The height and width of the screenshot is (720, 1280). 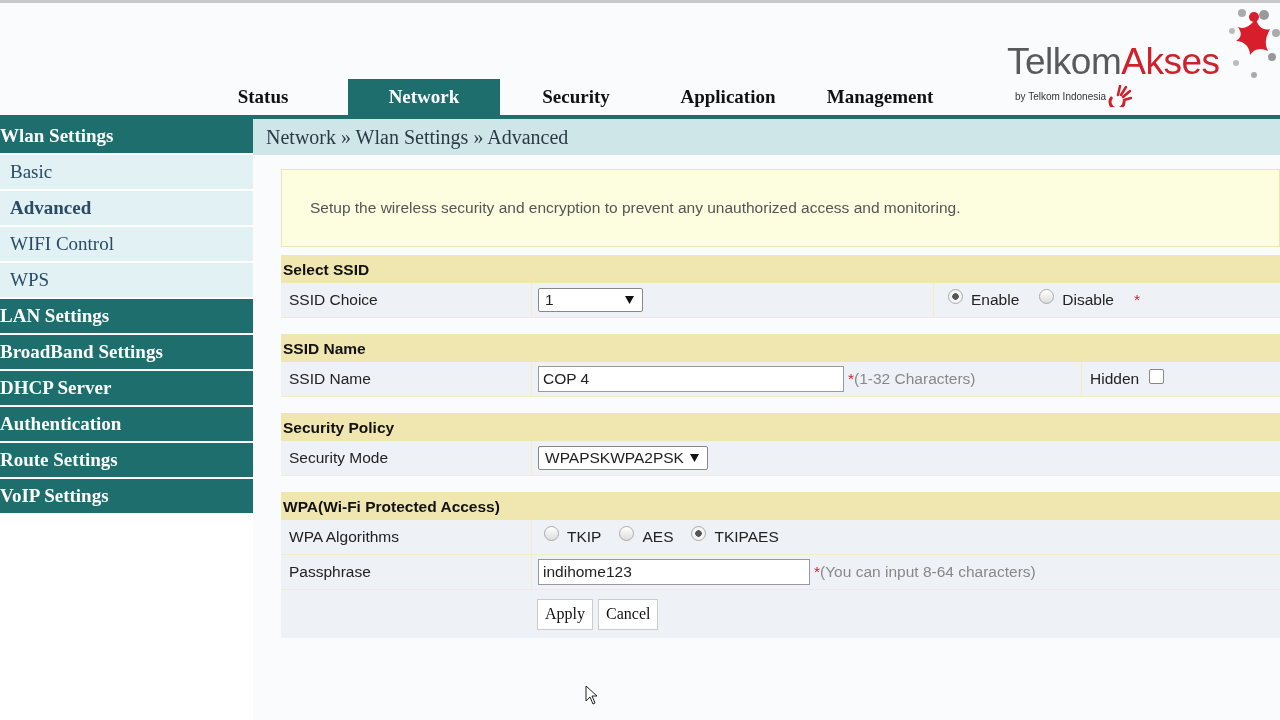 What do you see at coordinates (1157, 376) in the screenshot?
I see `checkbox` at bounding box center [1157, 376].